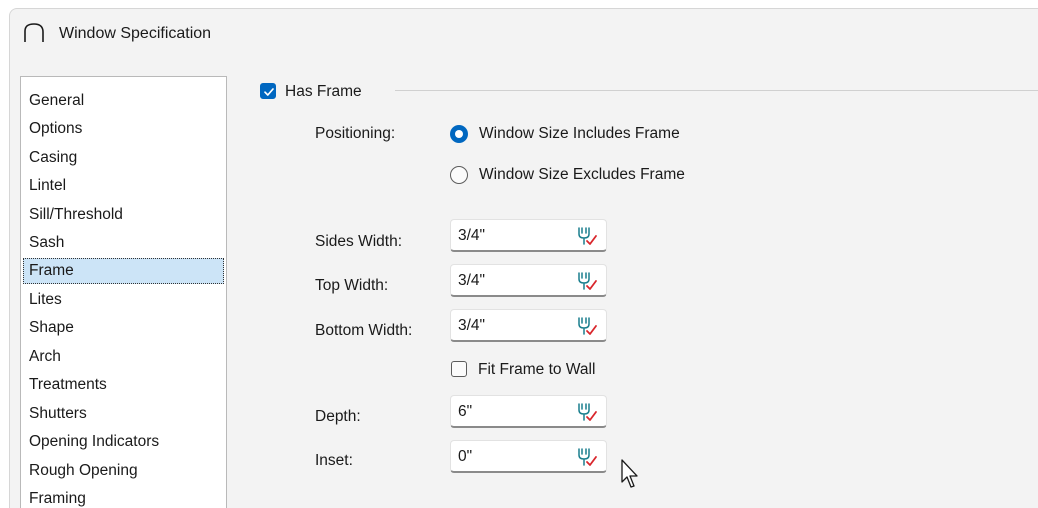  I want to click on top-width-label: Top Width:, so click(352, 285).